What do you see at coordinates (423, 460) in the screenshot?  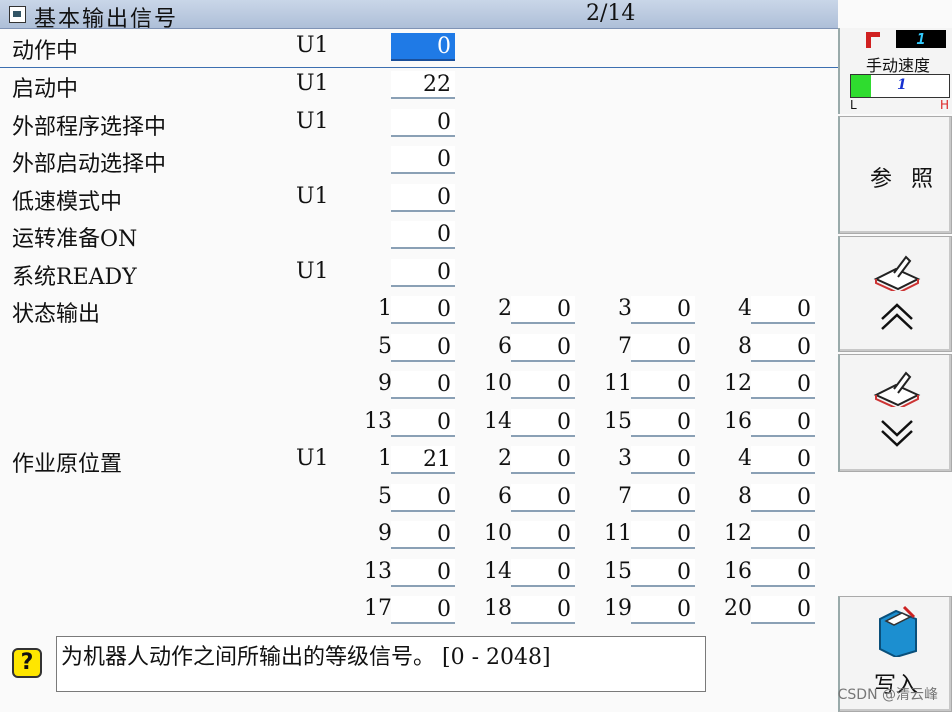 I see `grid-value-field: 21` at bounding box center [423, 460].